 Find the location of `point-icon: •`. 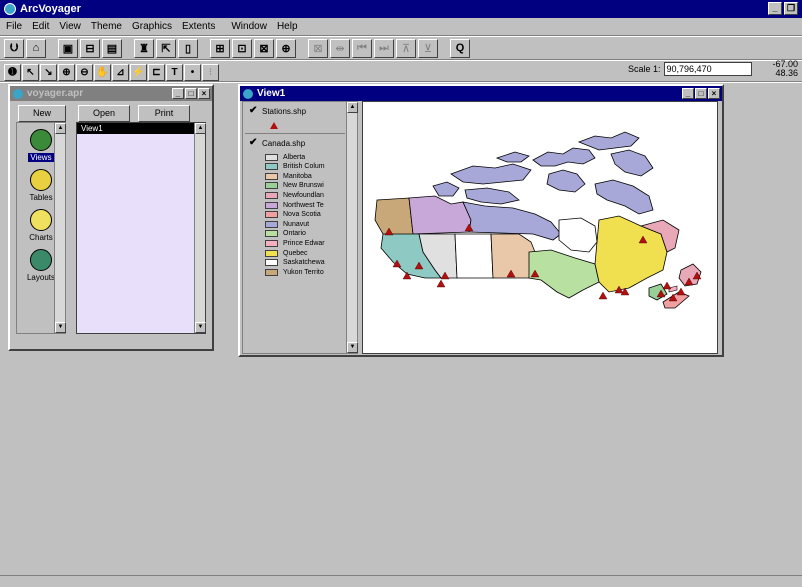

point-icon: • is located at coordinates (192, 72).